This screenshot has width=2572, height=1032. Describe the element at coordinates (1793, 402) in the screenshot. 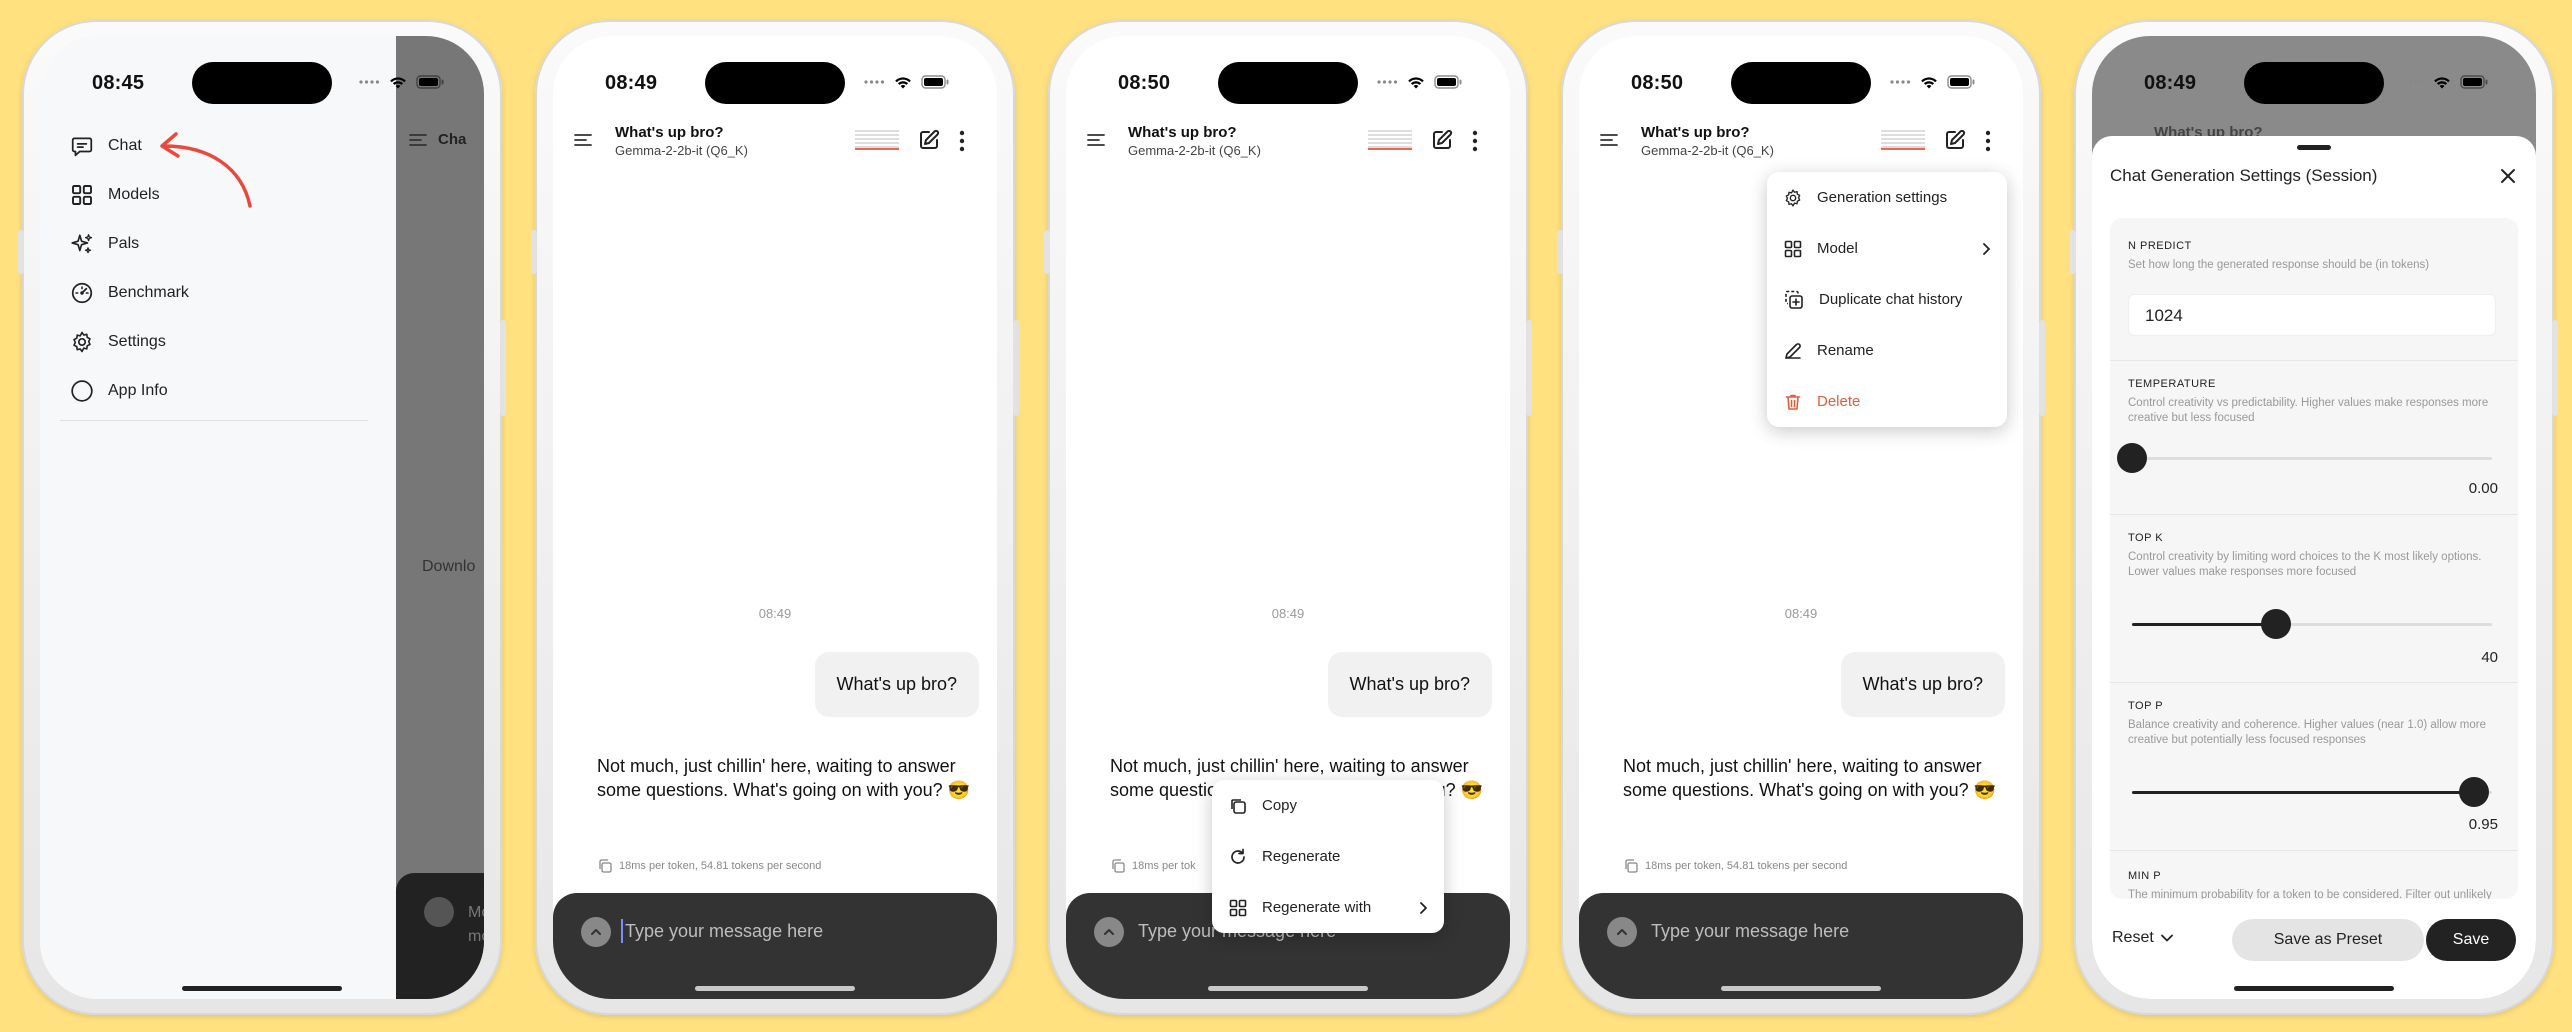

I see `trash-icon` at that location.